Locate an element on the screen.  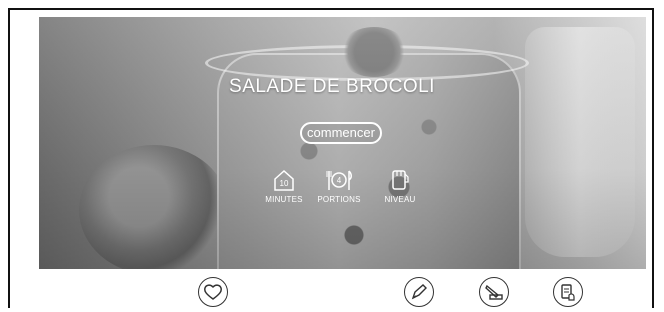
stat-niveau: NIVEAU is located at coordinates (400, 186).